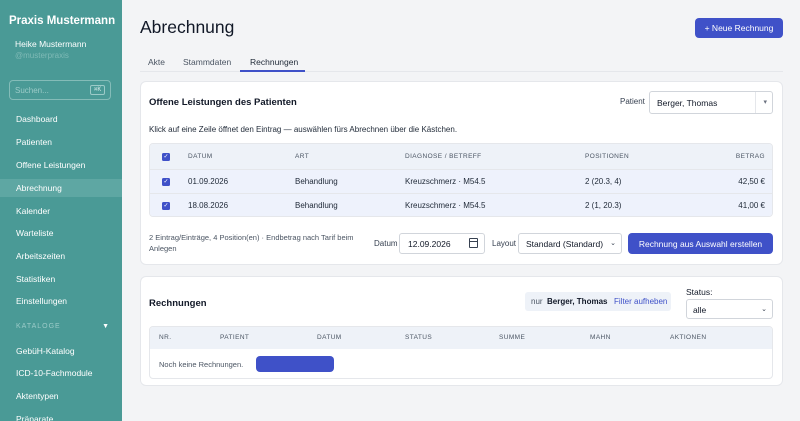  I want to click on row-positions: 2 (20.3, 4), so click(603, 181).